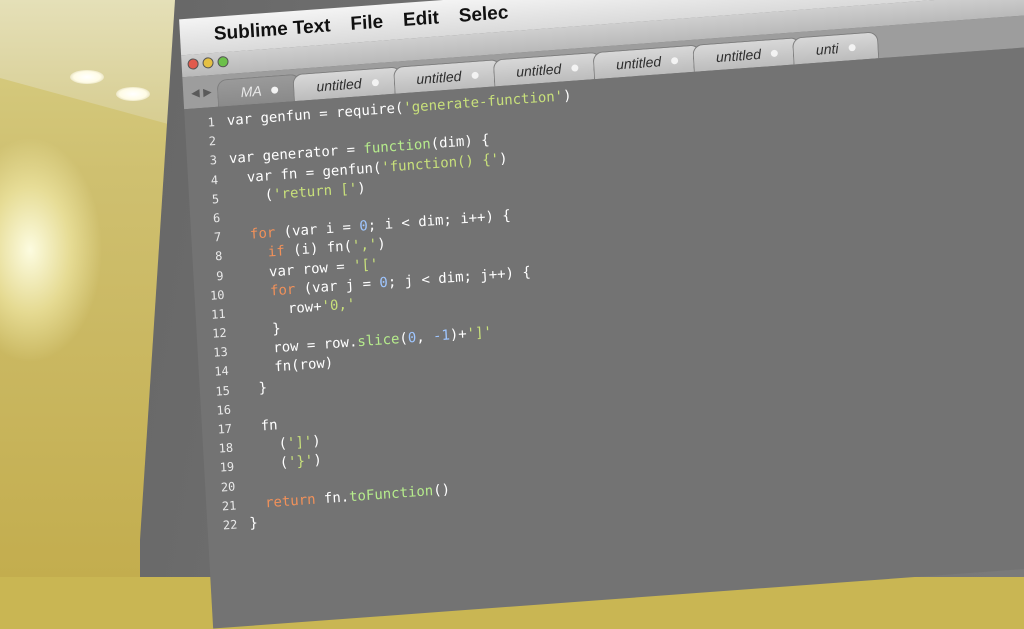  Describe the element at coordinates (226, 448) in the screenshot. I see `line-number: 18` at that location.